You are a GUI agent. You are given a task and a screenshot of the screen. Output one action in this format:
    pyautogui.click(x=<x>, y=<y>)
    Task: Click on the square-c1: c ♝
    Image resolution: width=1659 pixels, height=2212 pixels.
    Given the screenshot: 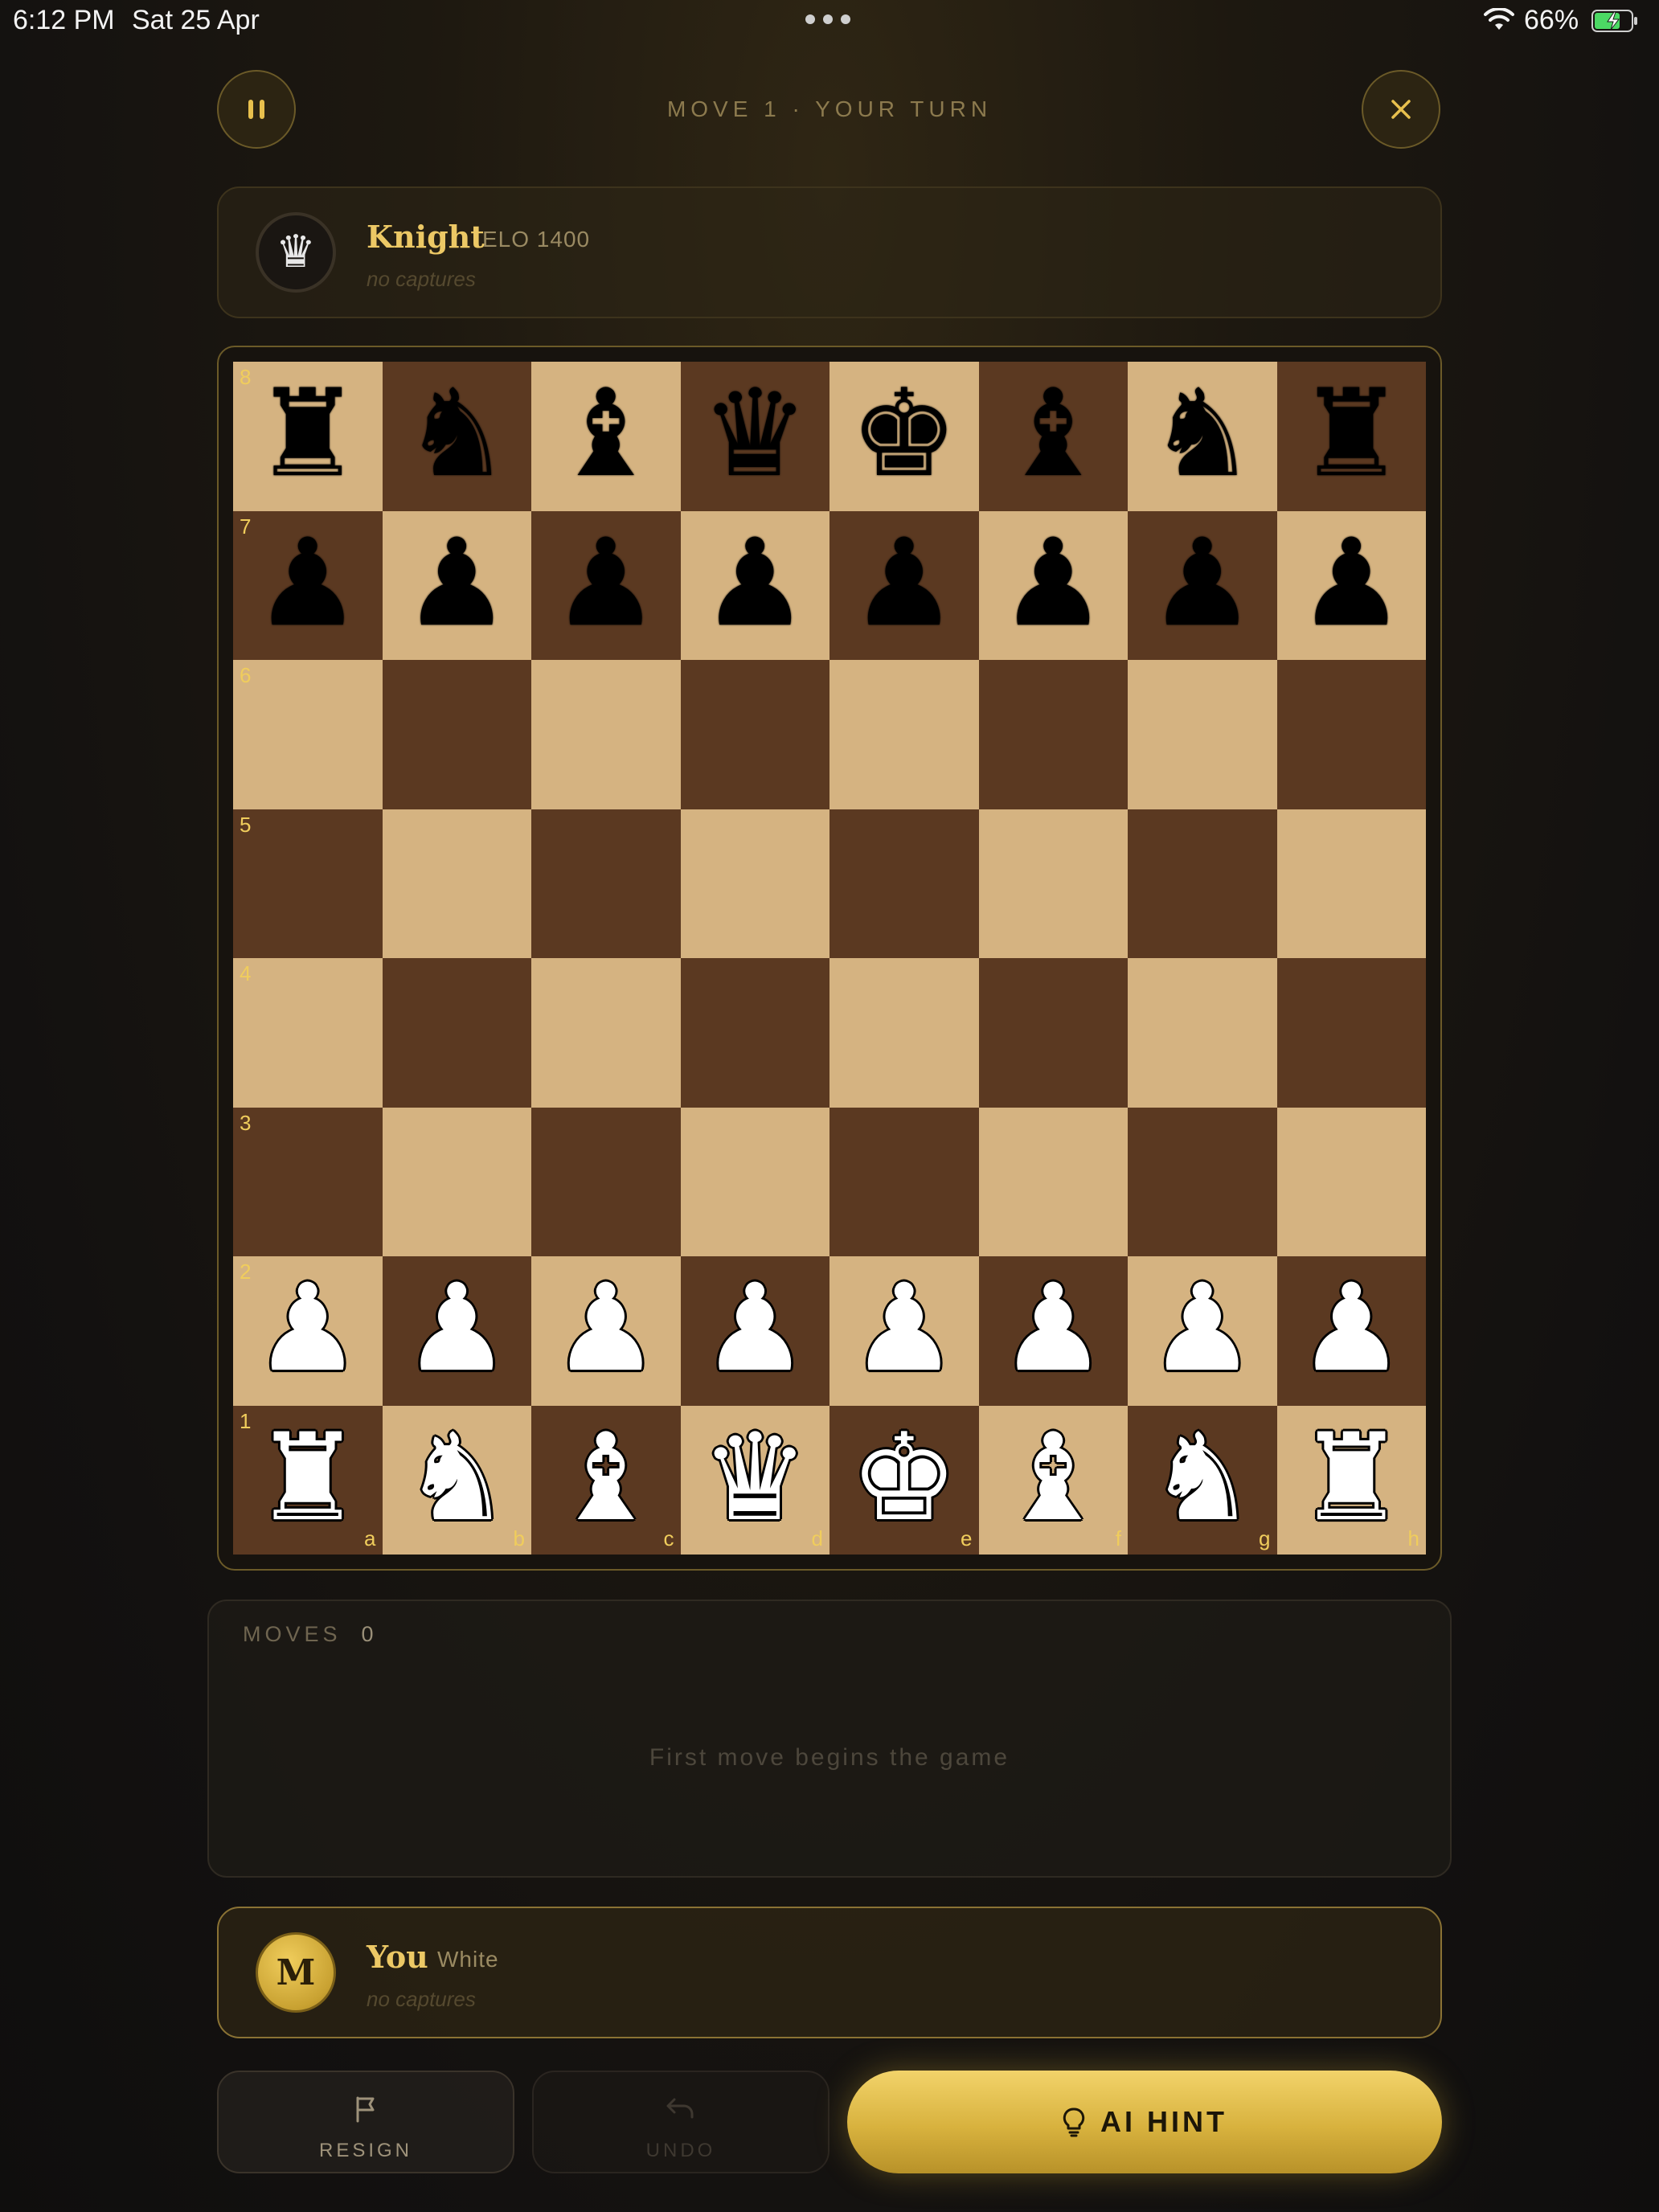 What is the action you would take?
    pyautogui.click(x=606, y=1480)
    